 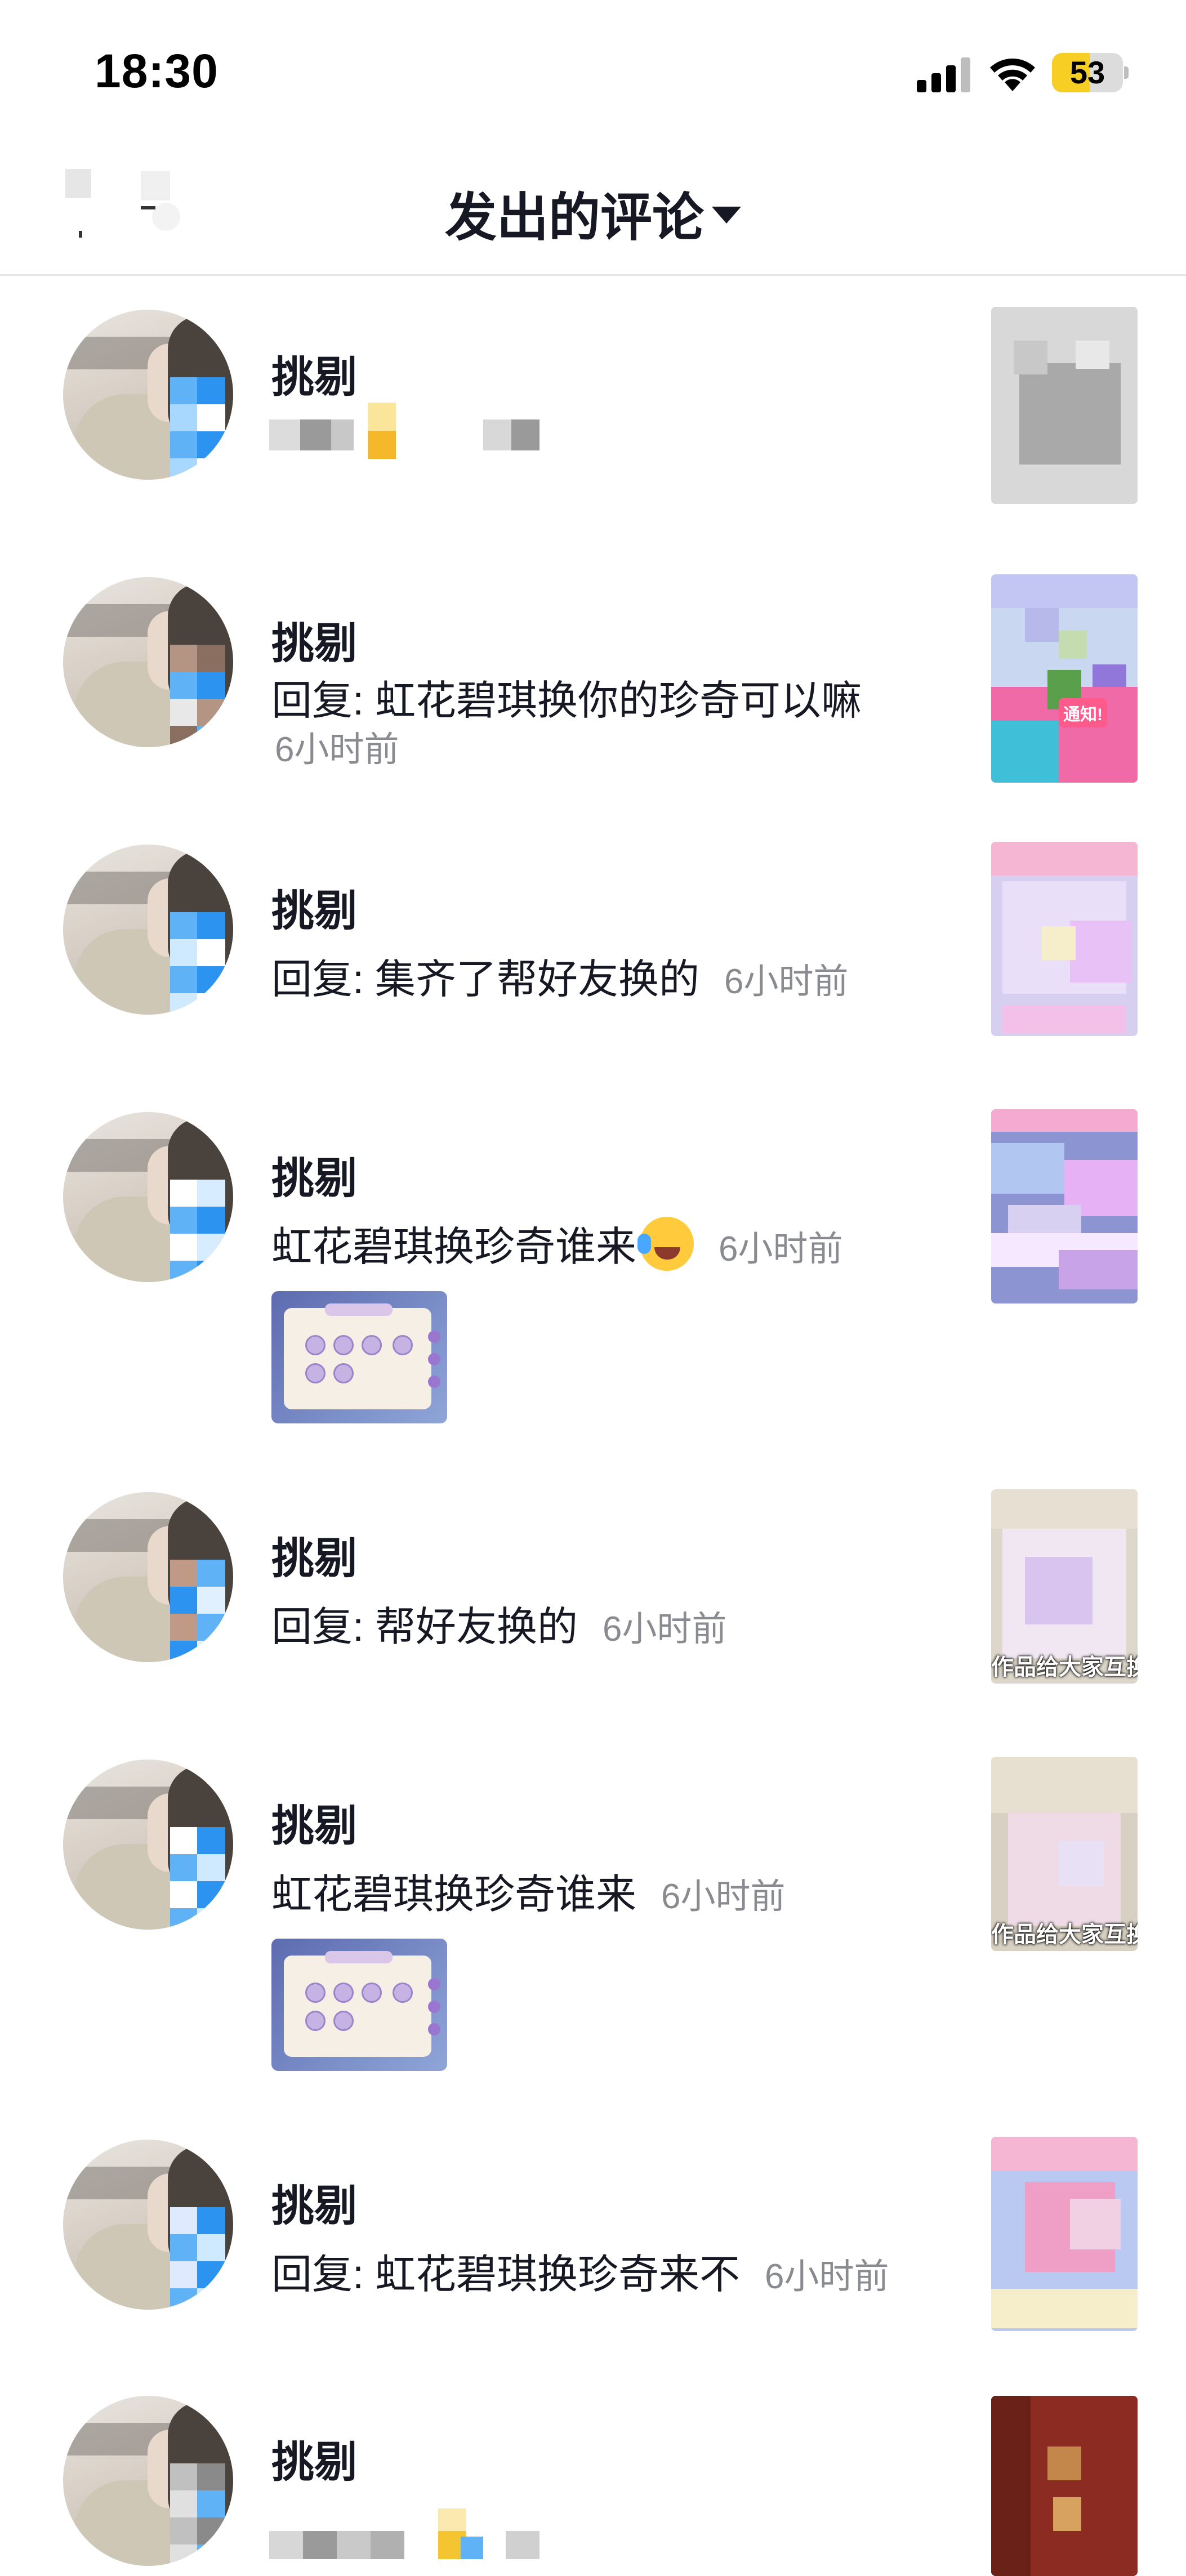 I want to click on cellular-signal-icon, so click(x=943, y=74).